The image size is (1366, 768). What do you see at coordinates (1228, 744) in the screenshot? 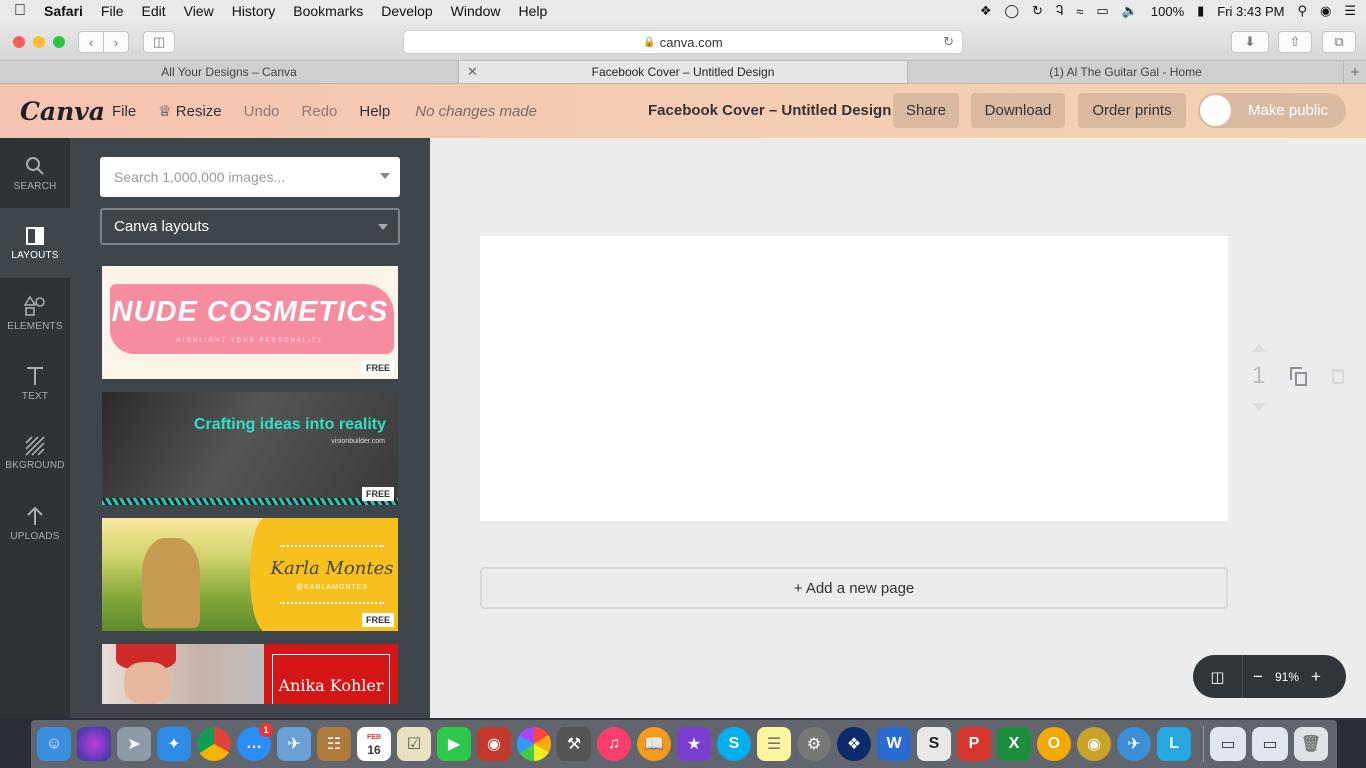
I see `minimized-window-1: ▭` at bounding box center [1228, 744].